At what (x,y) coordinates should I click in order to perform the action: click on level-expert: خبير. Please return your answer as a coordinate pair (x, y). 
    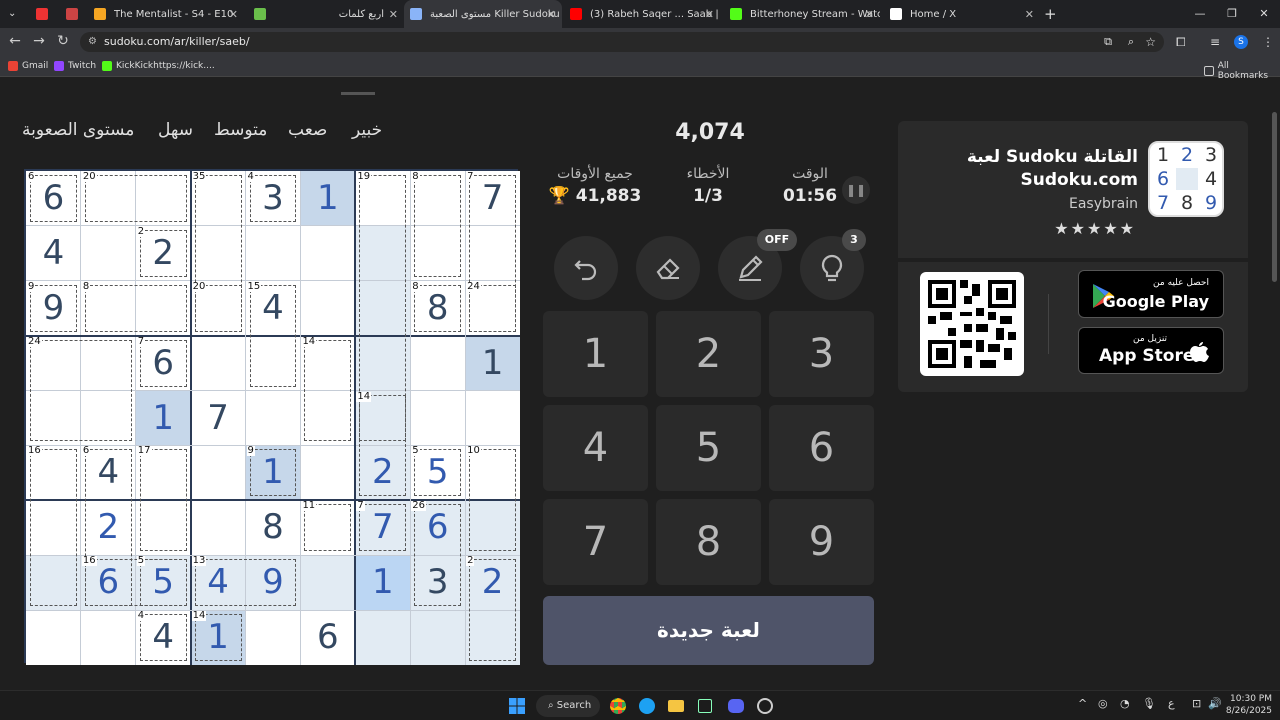
    Looking at the image, I should click on (367, 130).